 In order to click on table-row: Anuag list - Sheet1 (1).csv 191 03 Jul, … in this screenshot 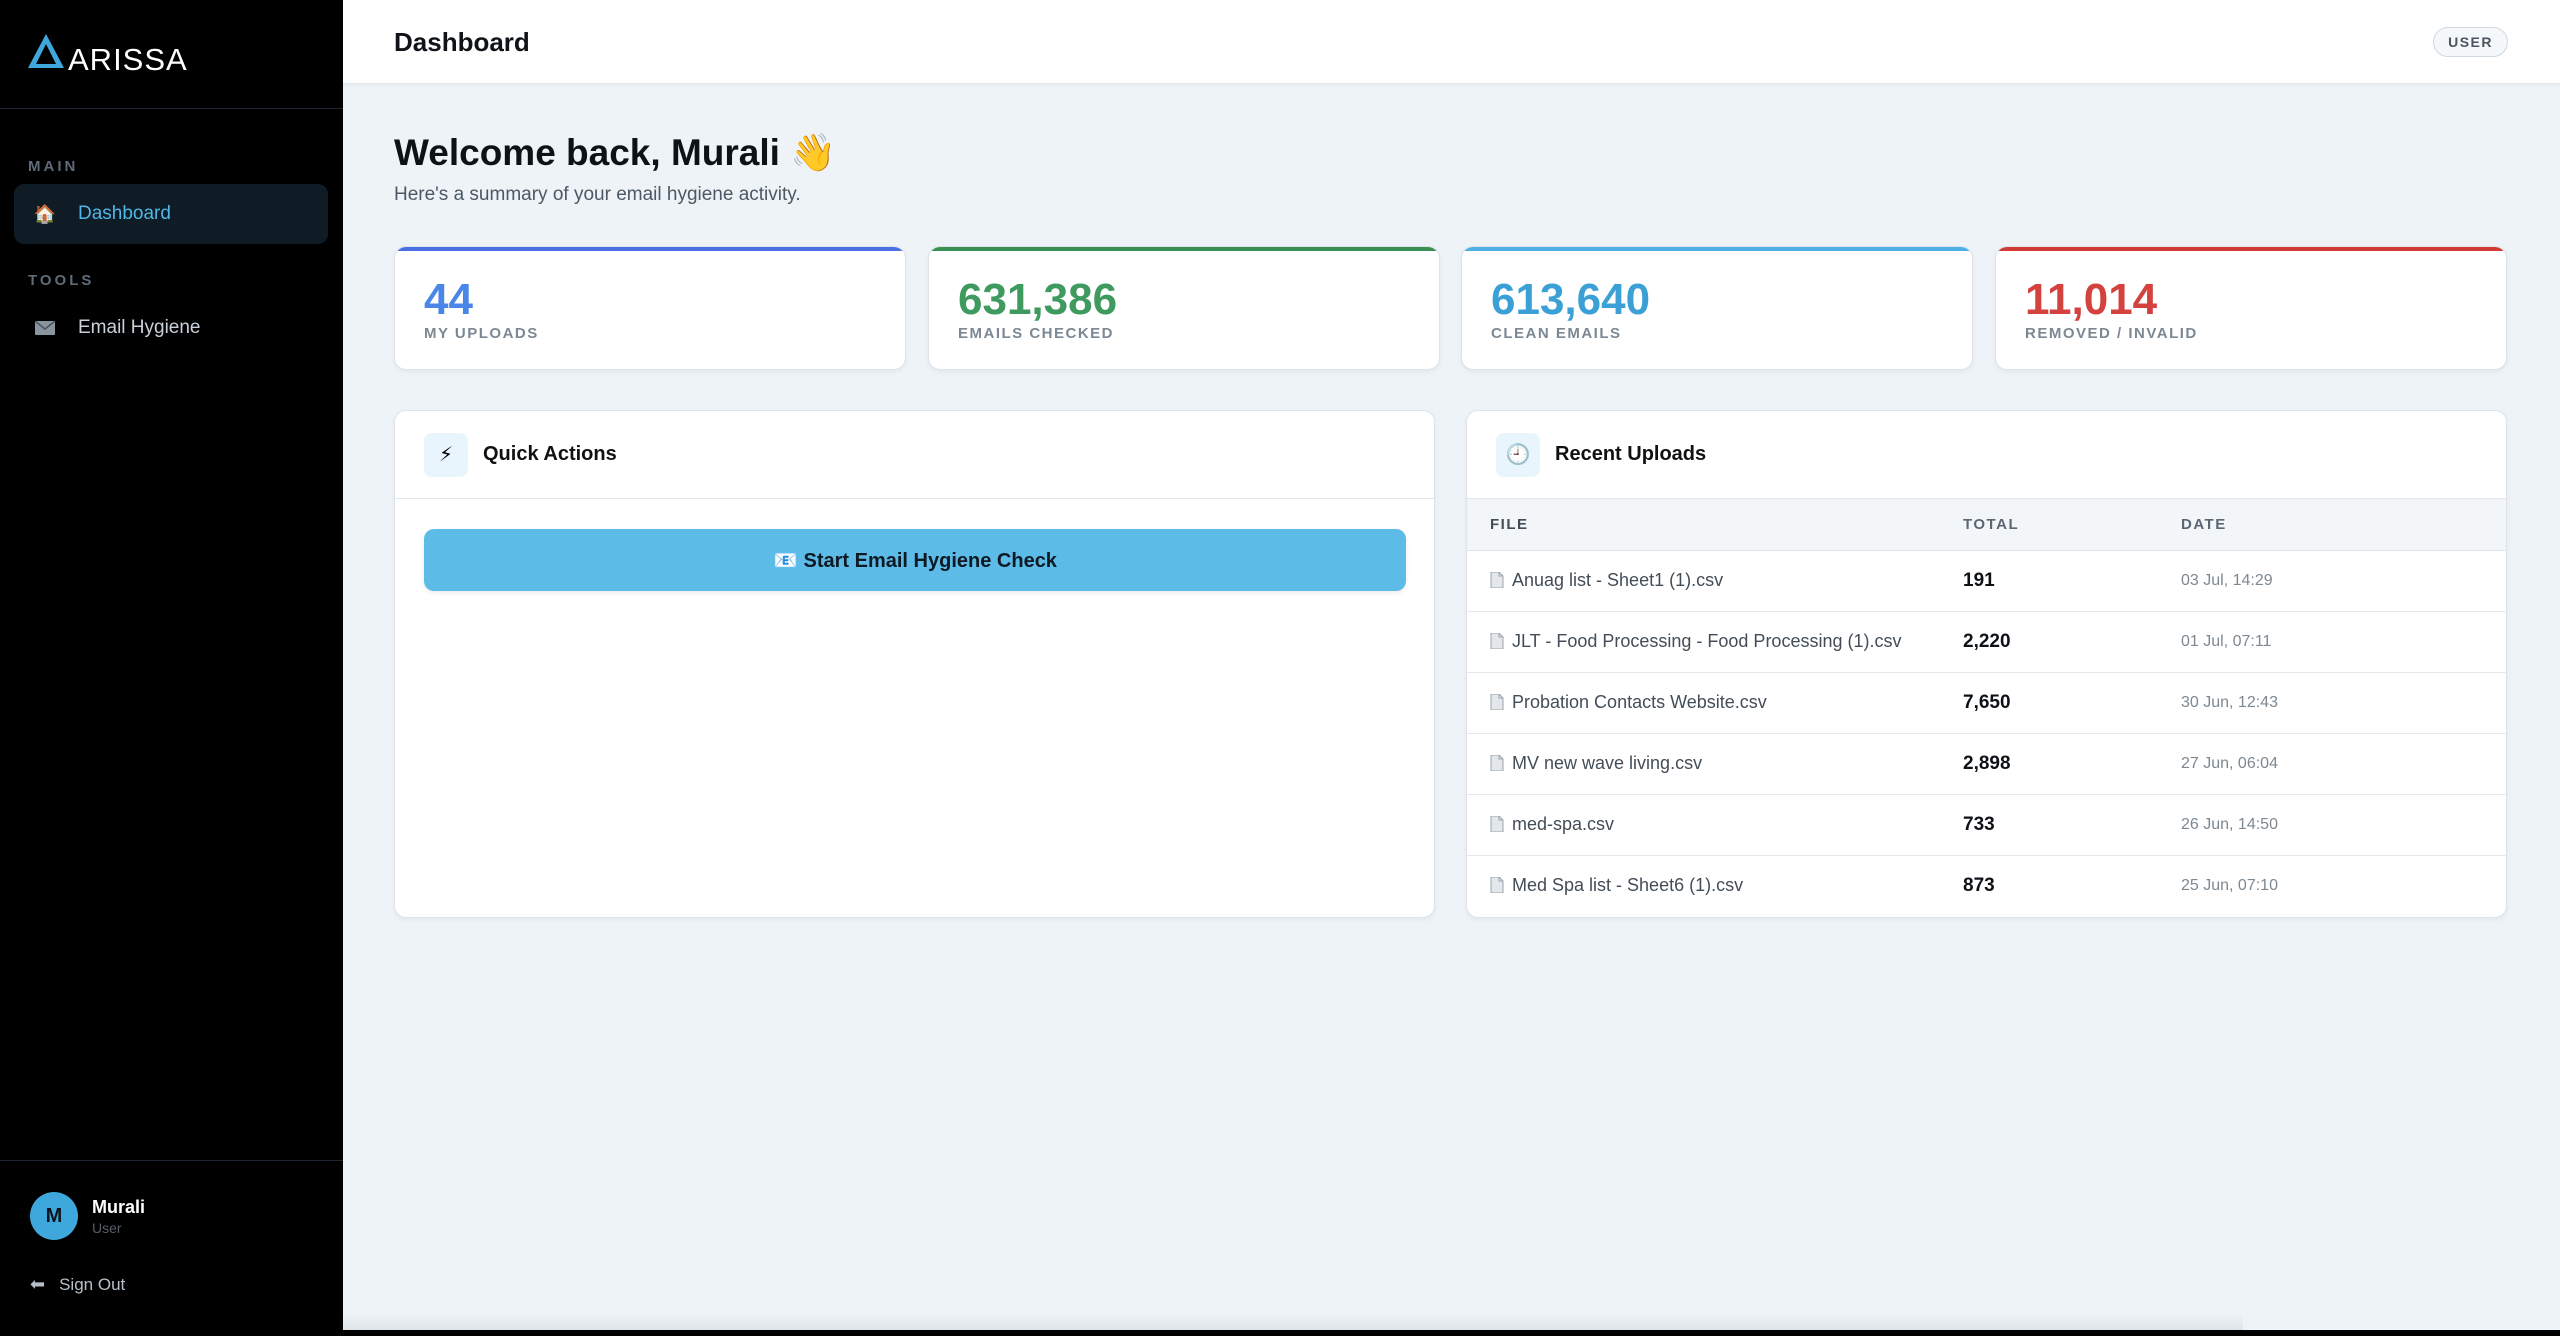, I will do `click(1986, 581)`.